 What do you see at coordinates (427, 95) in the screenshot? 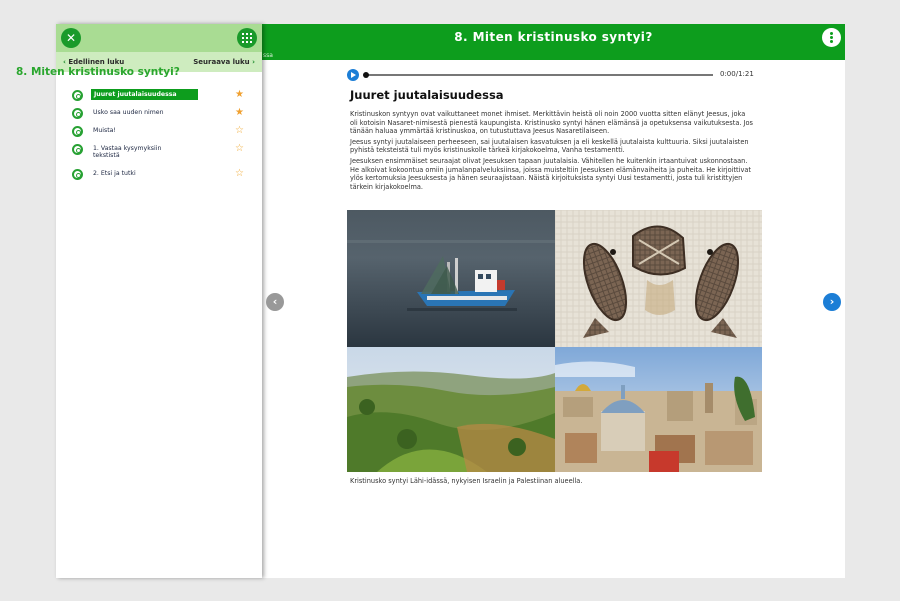
I see `article-title: Juuret juutalaisuudessa` at bounding box center [427, 95].